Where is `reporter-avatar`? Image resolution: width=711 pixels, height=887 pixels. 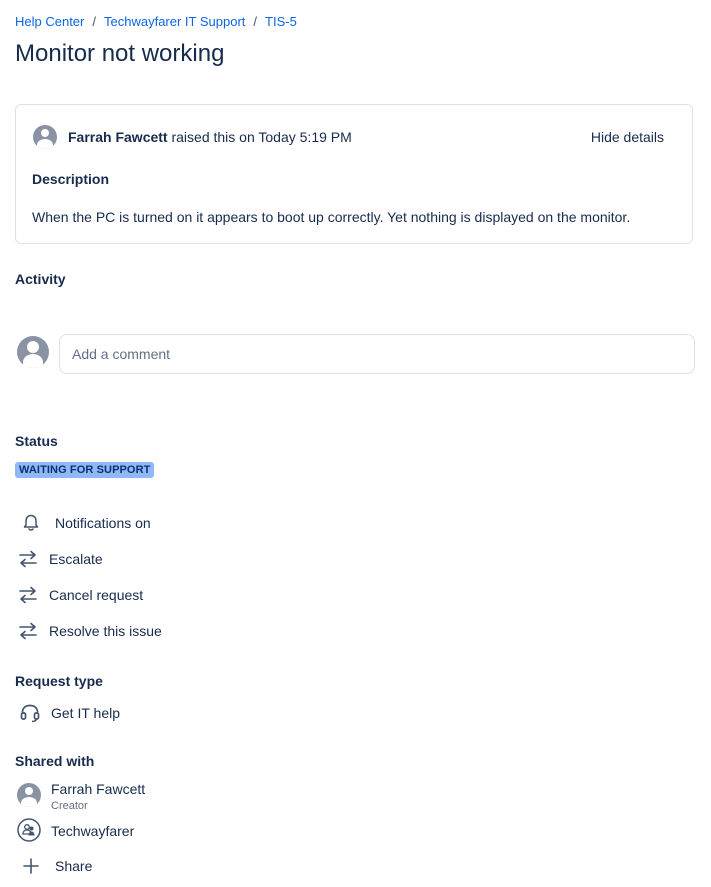 reporter-avatar is located at coordinates (45, 137).